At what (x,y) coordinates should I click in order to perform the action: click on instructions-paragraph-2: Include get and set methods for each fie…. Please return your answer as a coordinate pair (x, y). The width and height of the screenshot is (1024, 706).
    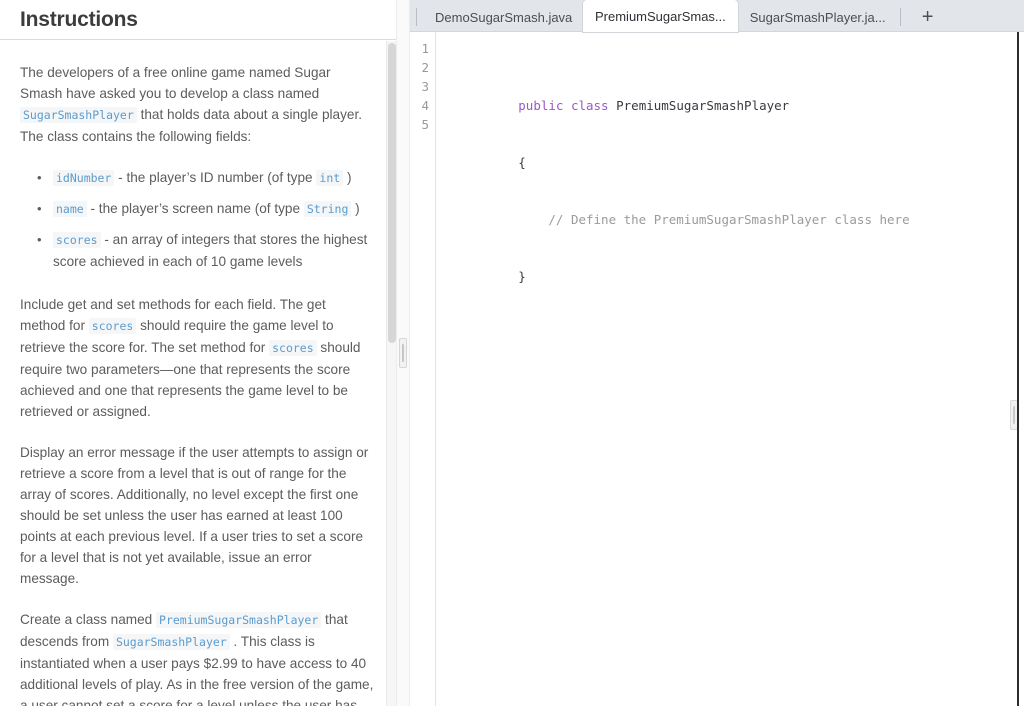
    Looking at the image, I should click on (197, 358).